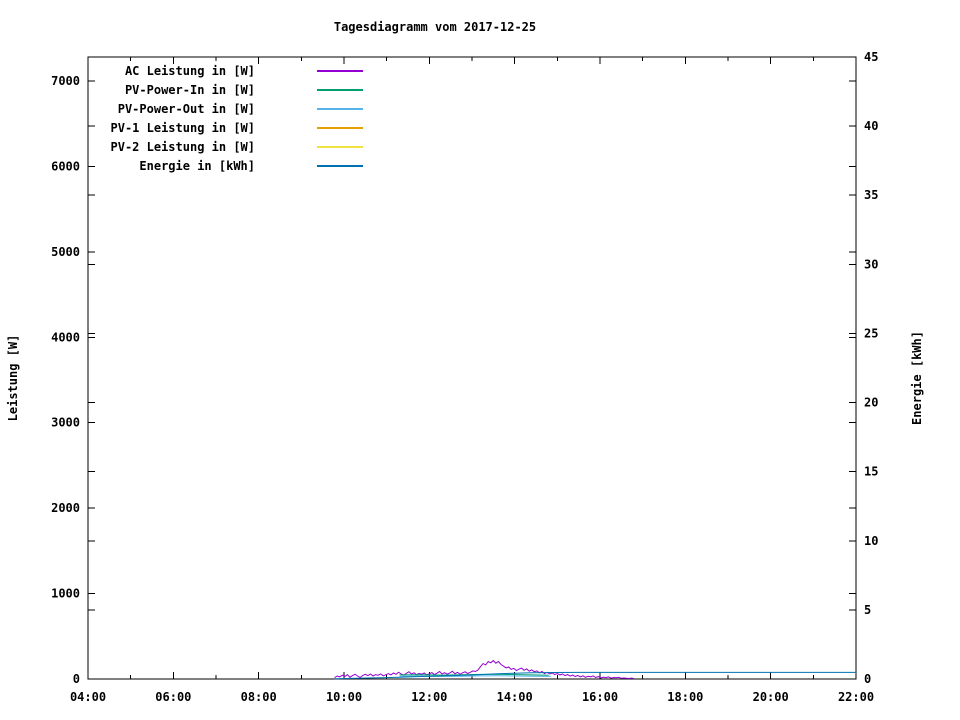 Image resolution: width=960 pixels, height=720 pixels. Describe the element at coordinates (685, 697) in the screenshot. I see `x-tick-label: 18:00` at that location.